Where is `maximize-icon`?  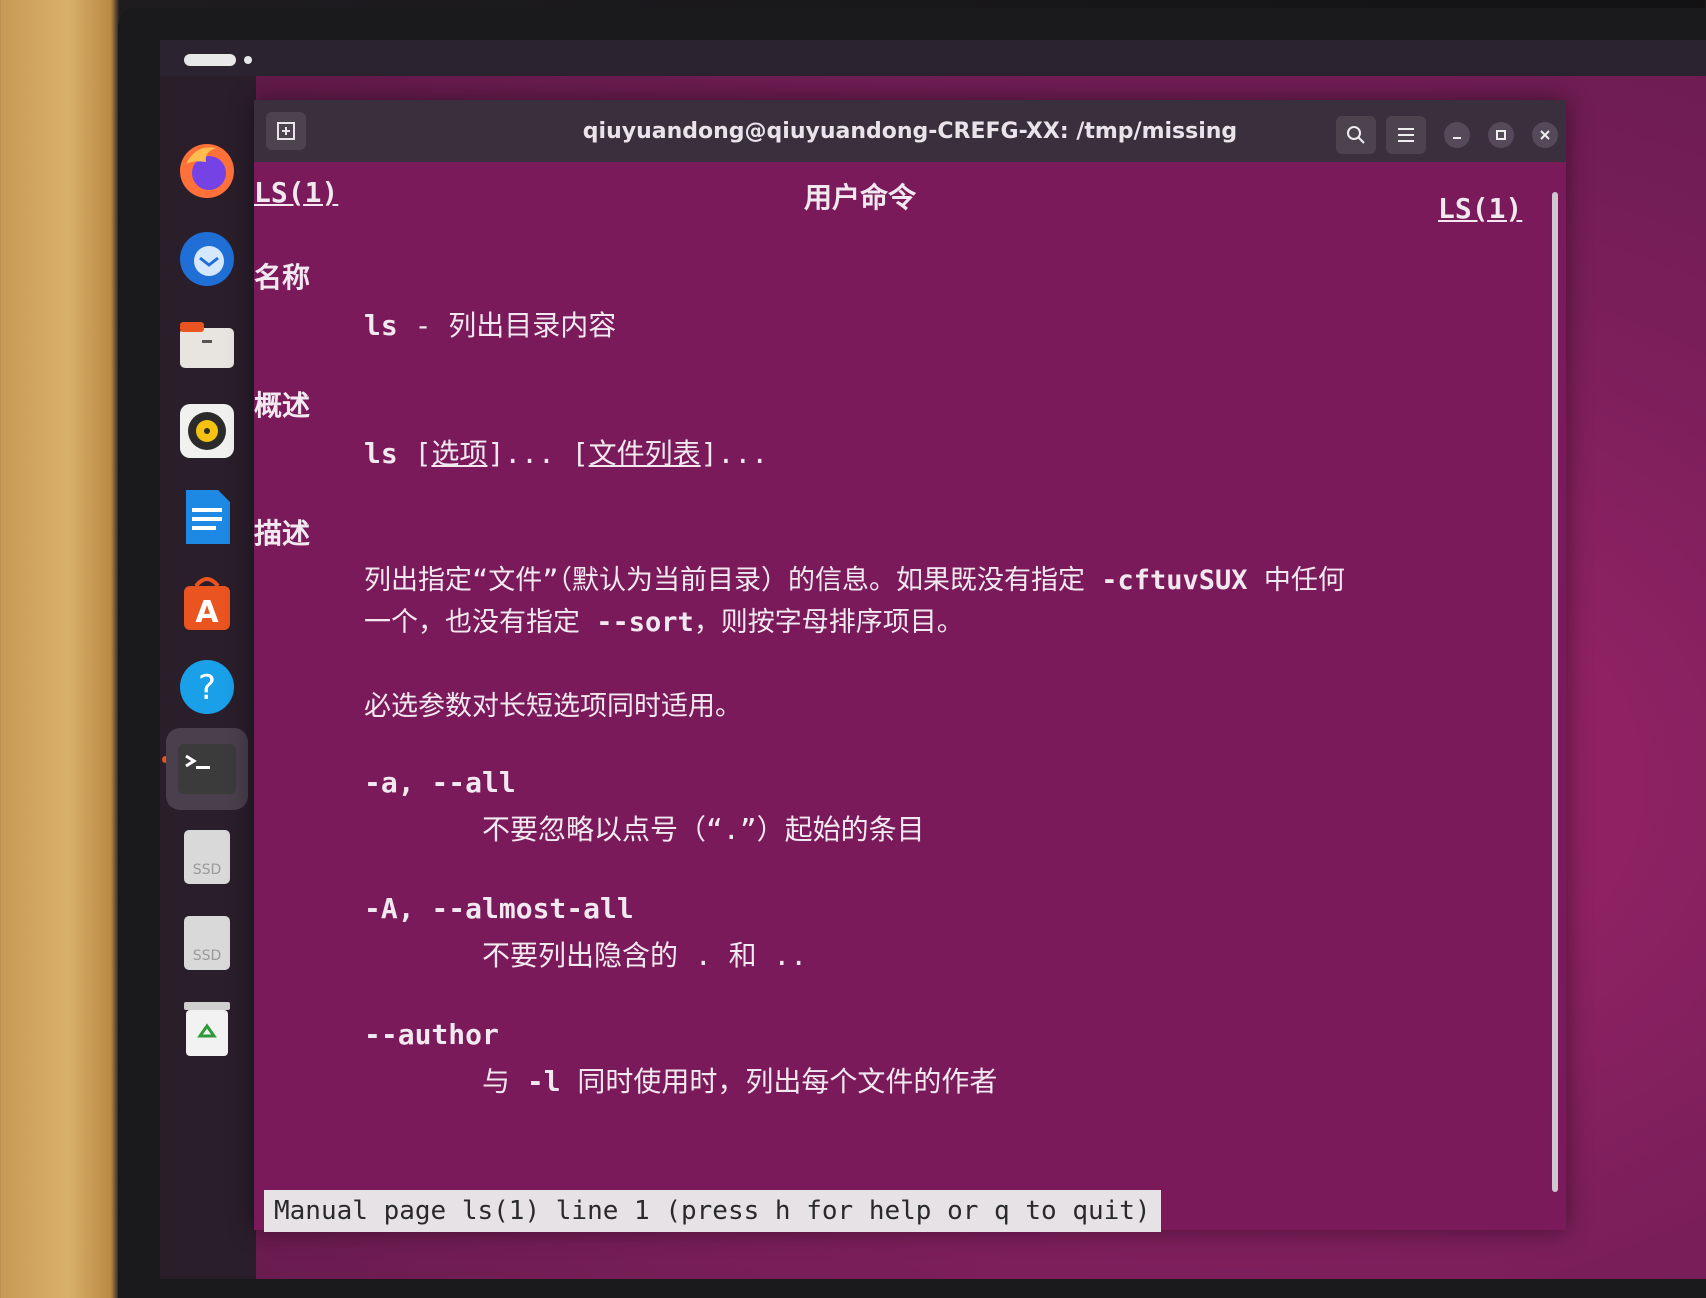
maximize-icon is located at coordinates (1501, 135).